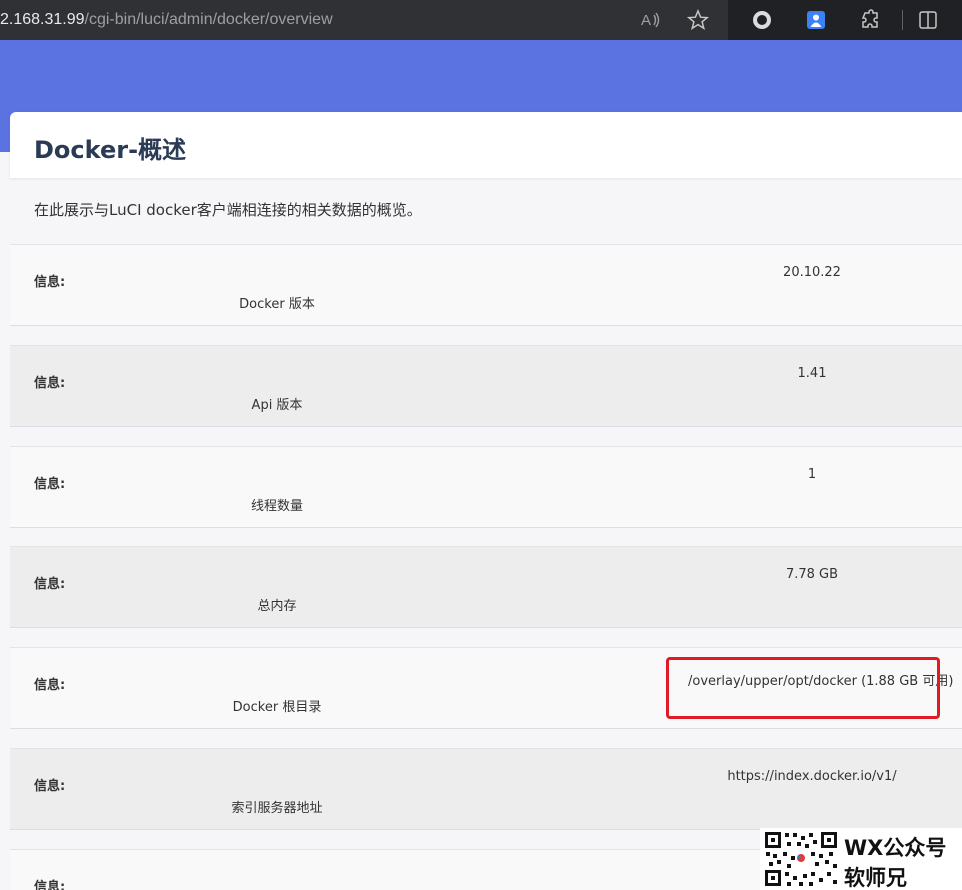 Image resolution: width=962 pixels, height=890 pixels. I want to click on row-field-name: Api 版本, so click(277, 405).